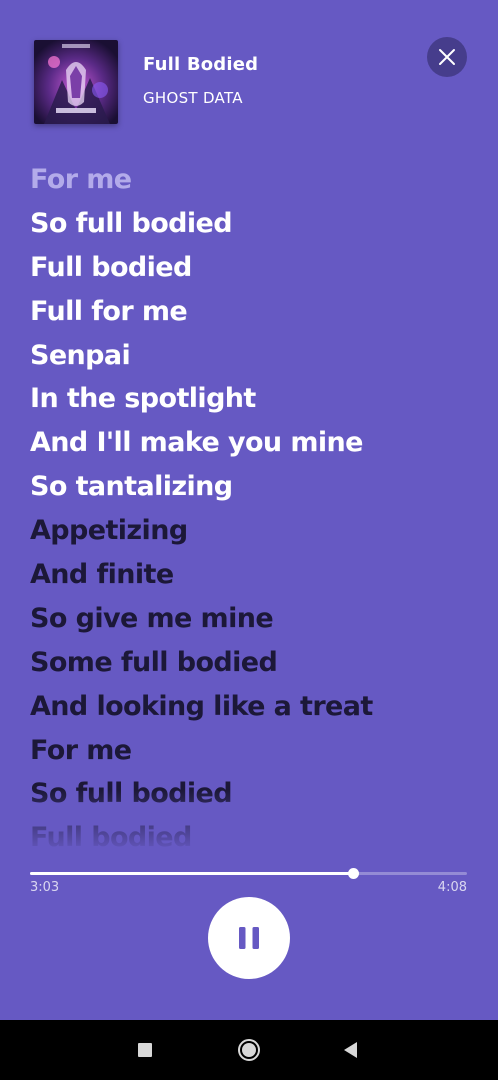  What do you see at coordinates (45, 887) in the screenshot?
I see `elapsed-time: 3:03` at bounding box center [45, 887].